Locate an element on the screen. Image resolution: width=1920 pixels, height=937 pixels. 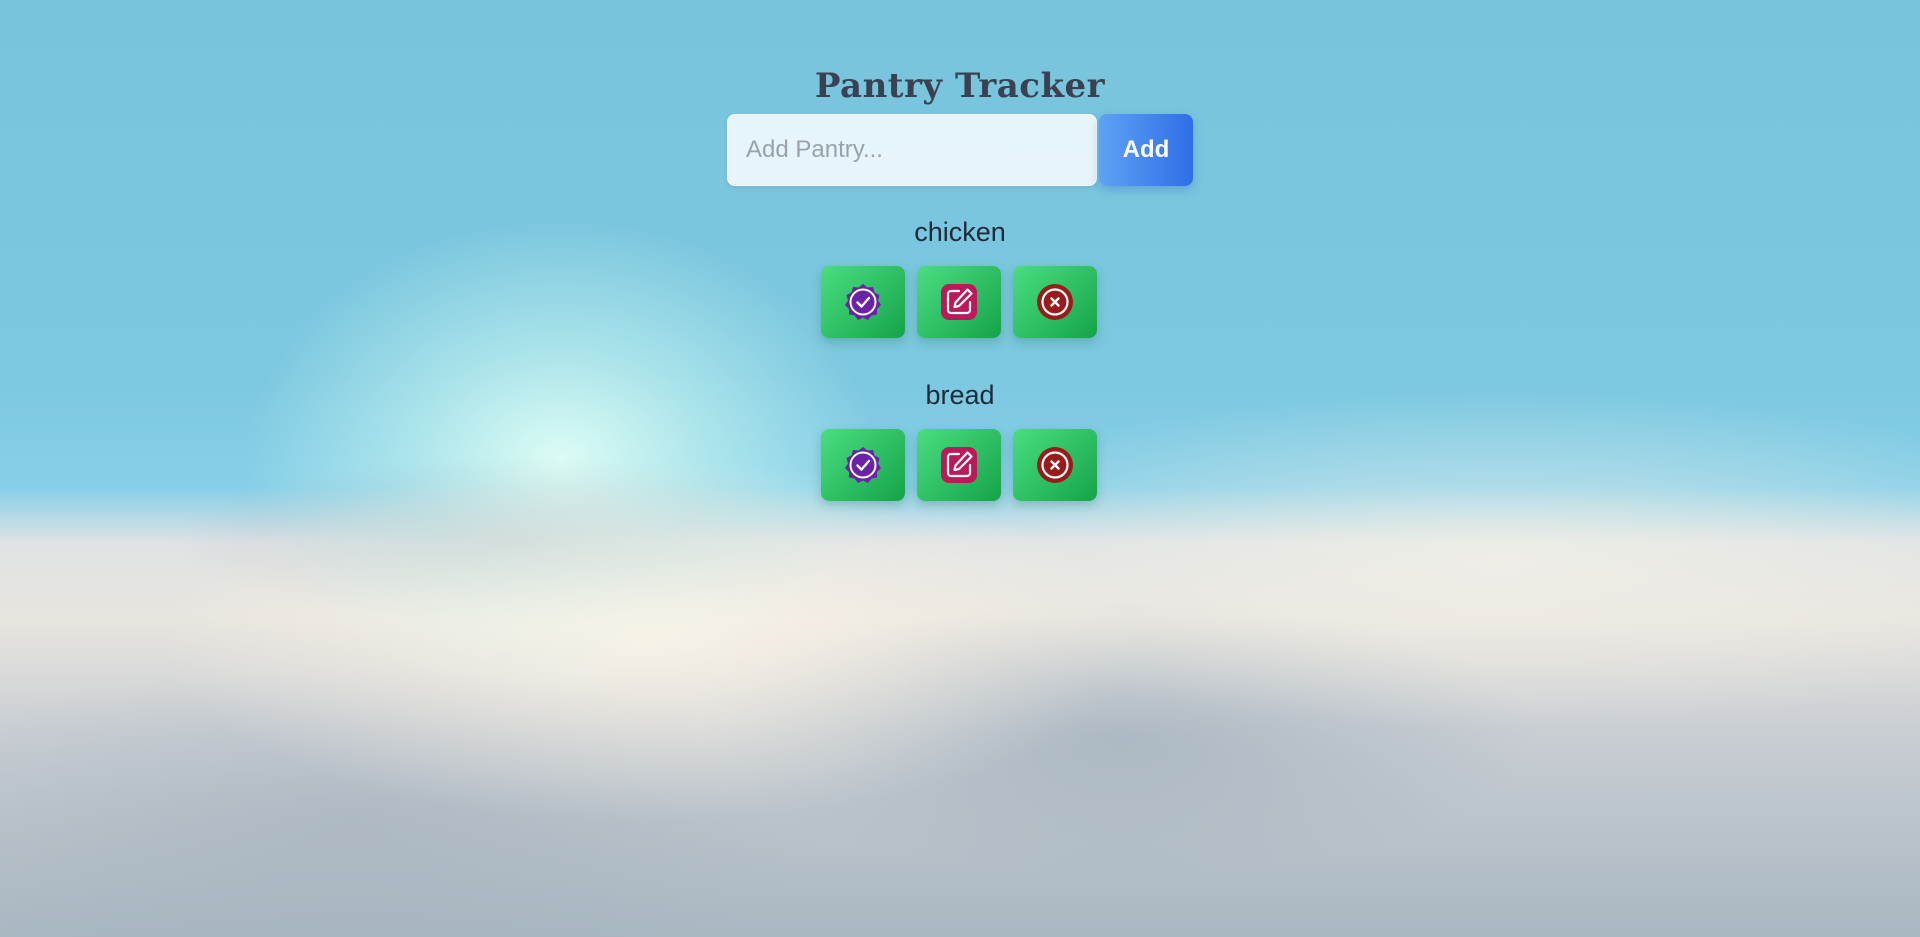
item-name: bread is located at coordinates (960, 395).